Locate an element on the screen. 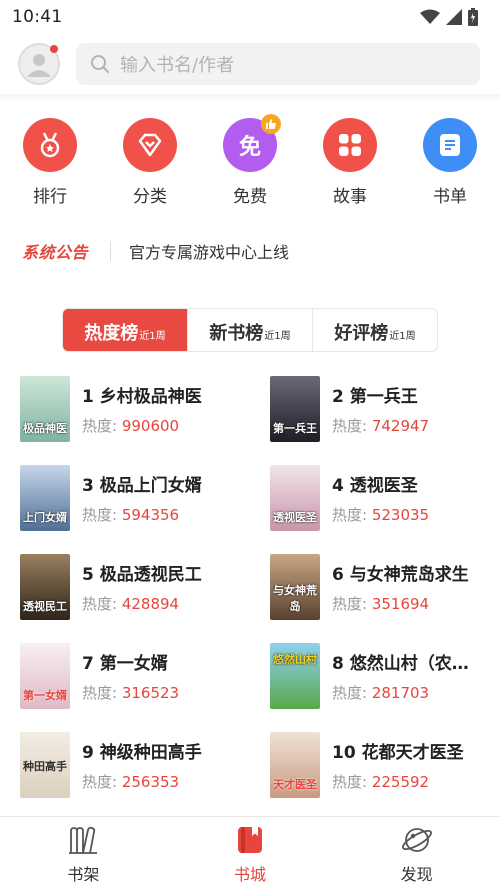 The image size is (500, 889). book-title: 3 极品上门女婿 is located at coordinates (142, 486).